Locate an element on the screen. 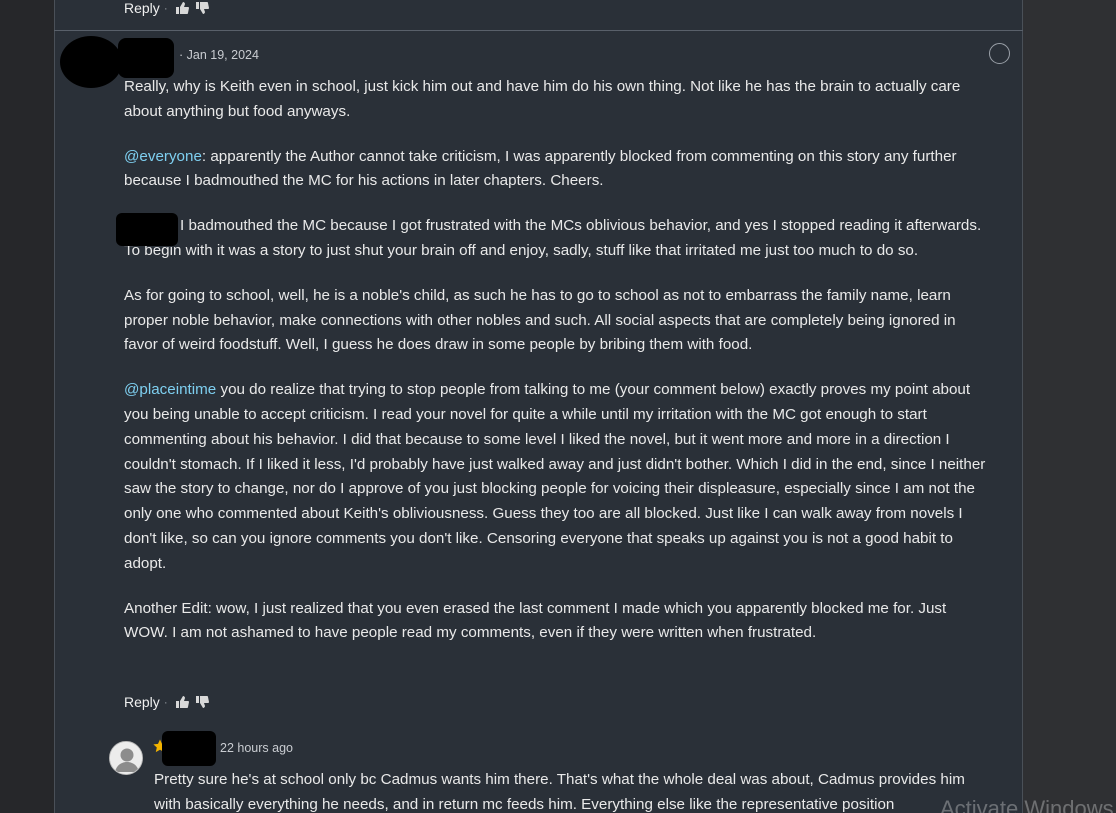  reply-date: 22 hours ago is located at coordinates (256, 748).